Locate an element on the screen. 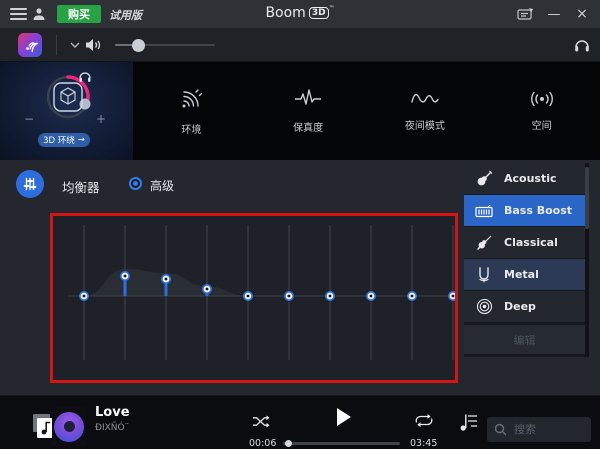 The image size is (600, 449). volume-handle is located at coordinates (138, 45).